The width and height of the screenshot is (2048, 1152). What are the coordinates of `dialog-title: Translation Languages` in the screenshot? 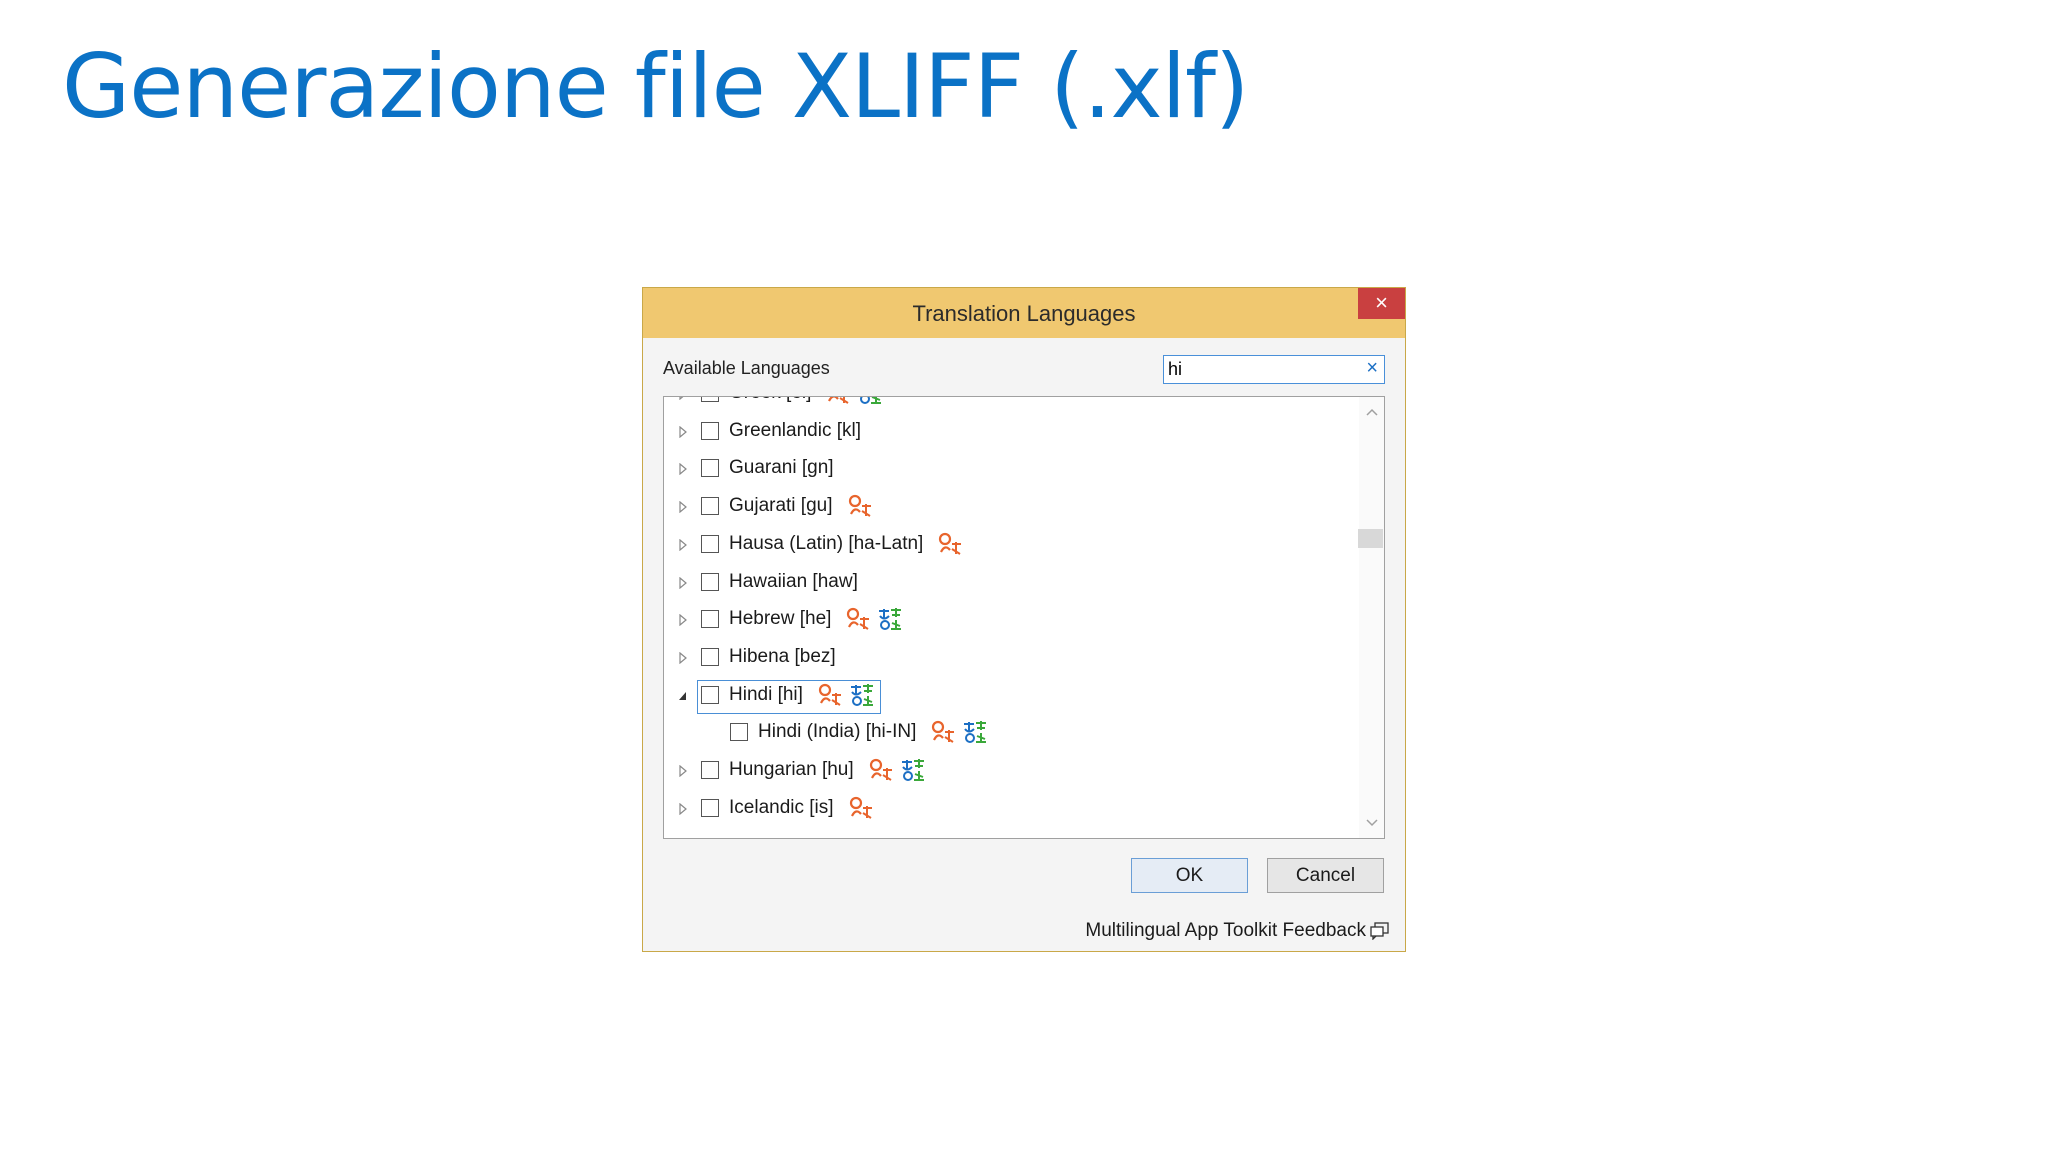 It's located at (1024, 313).